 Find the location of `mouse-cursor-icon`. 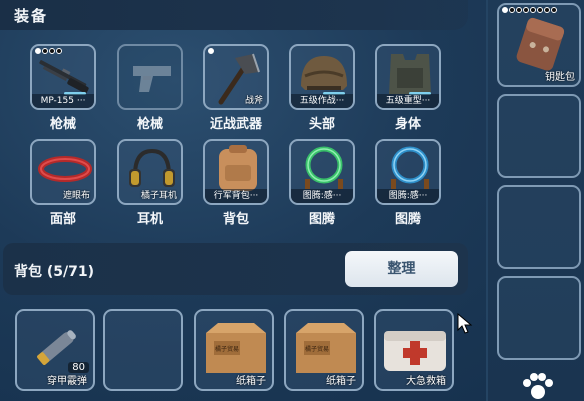

mouse-cursor-icon is located at coordinates (465, 323).